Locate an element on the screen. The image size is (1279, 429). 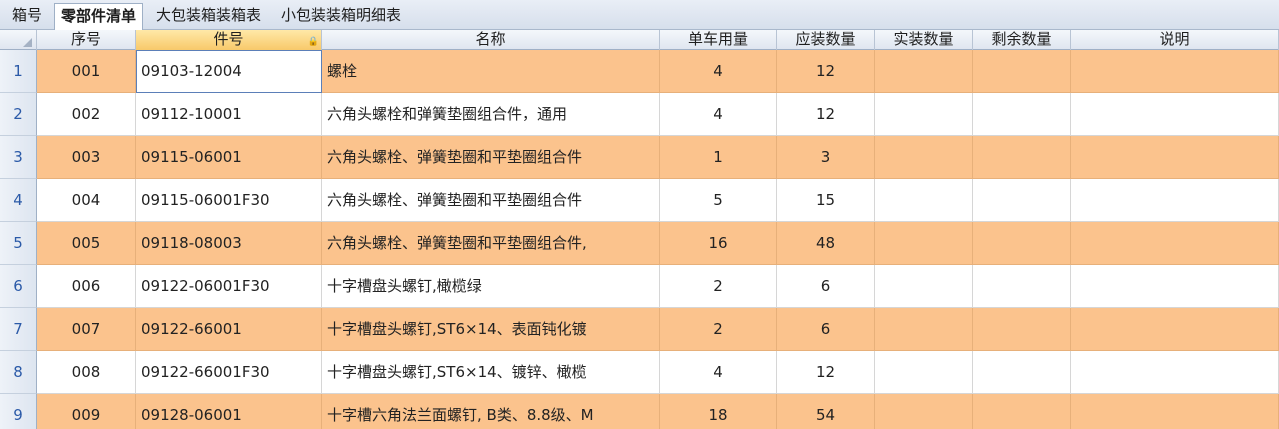
column-header-actual-pack: 实装数量 is located at coordinates (924, 40).